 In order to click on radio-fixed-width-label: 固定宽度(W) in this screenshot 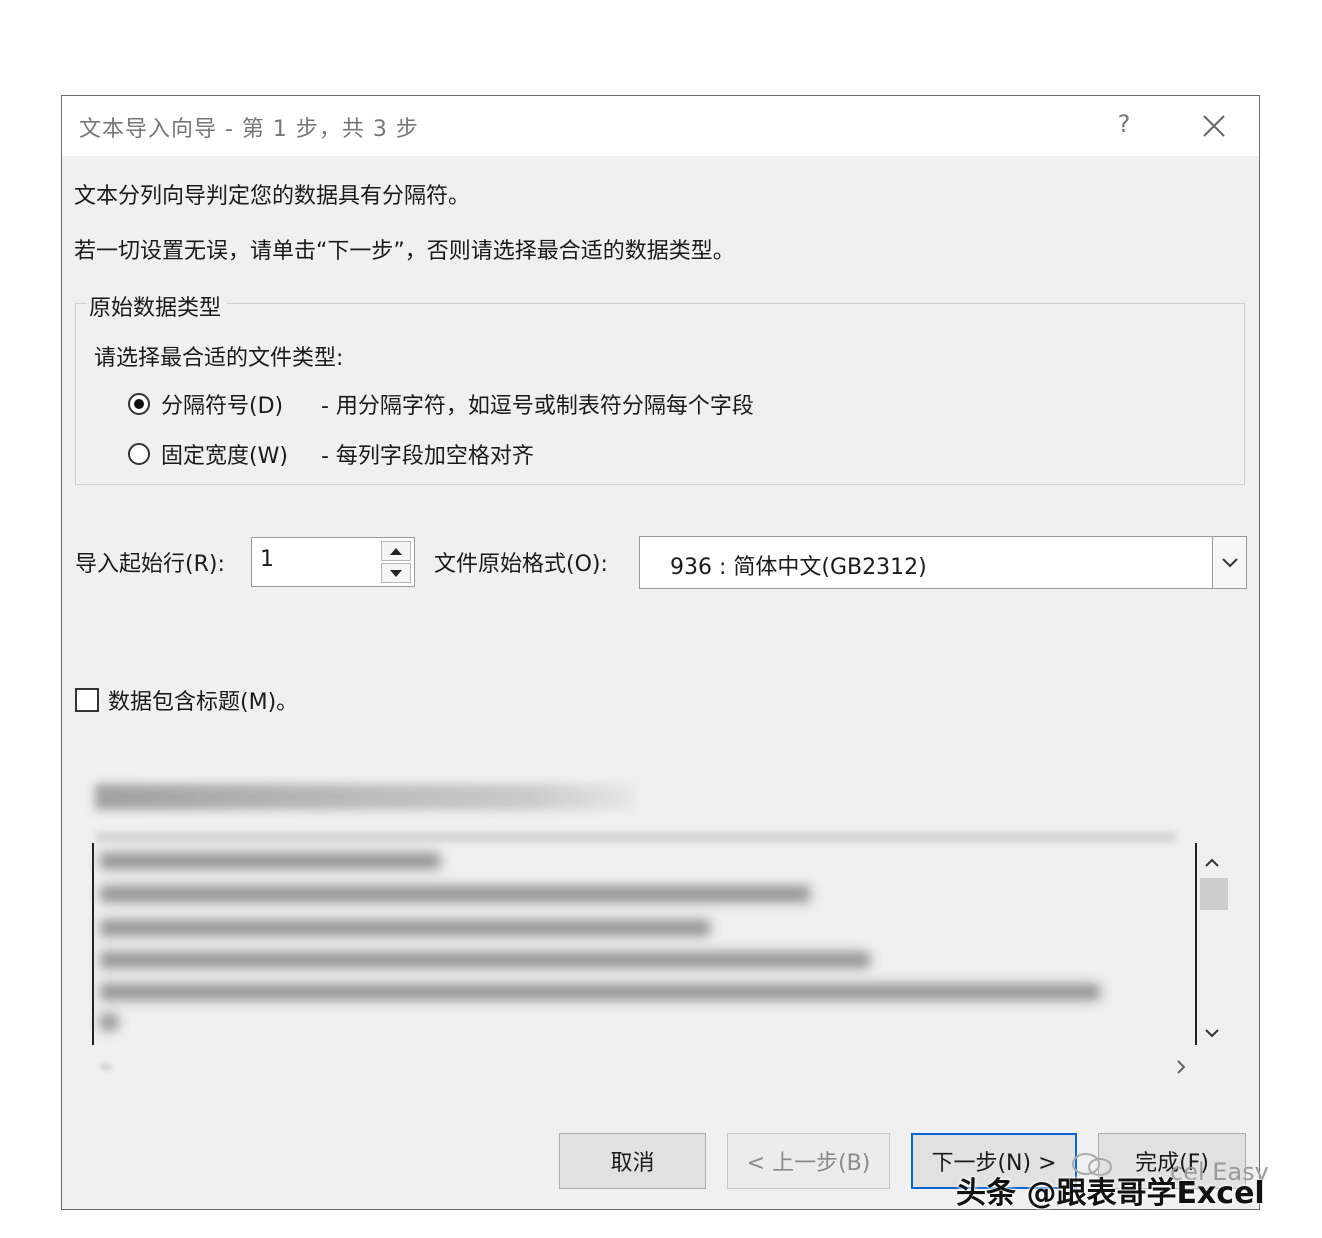, I will do `click(224, 456)`.